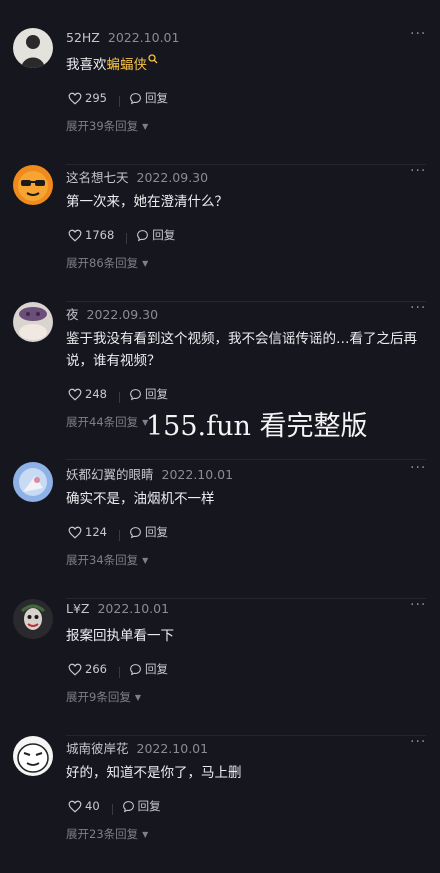 The height and width of the screenshot is (873, 440). I want to click on expand-replies-button: 展开34条回复 ▼, so click(107, 560).